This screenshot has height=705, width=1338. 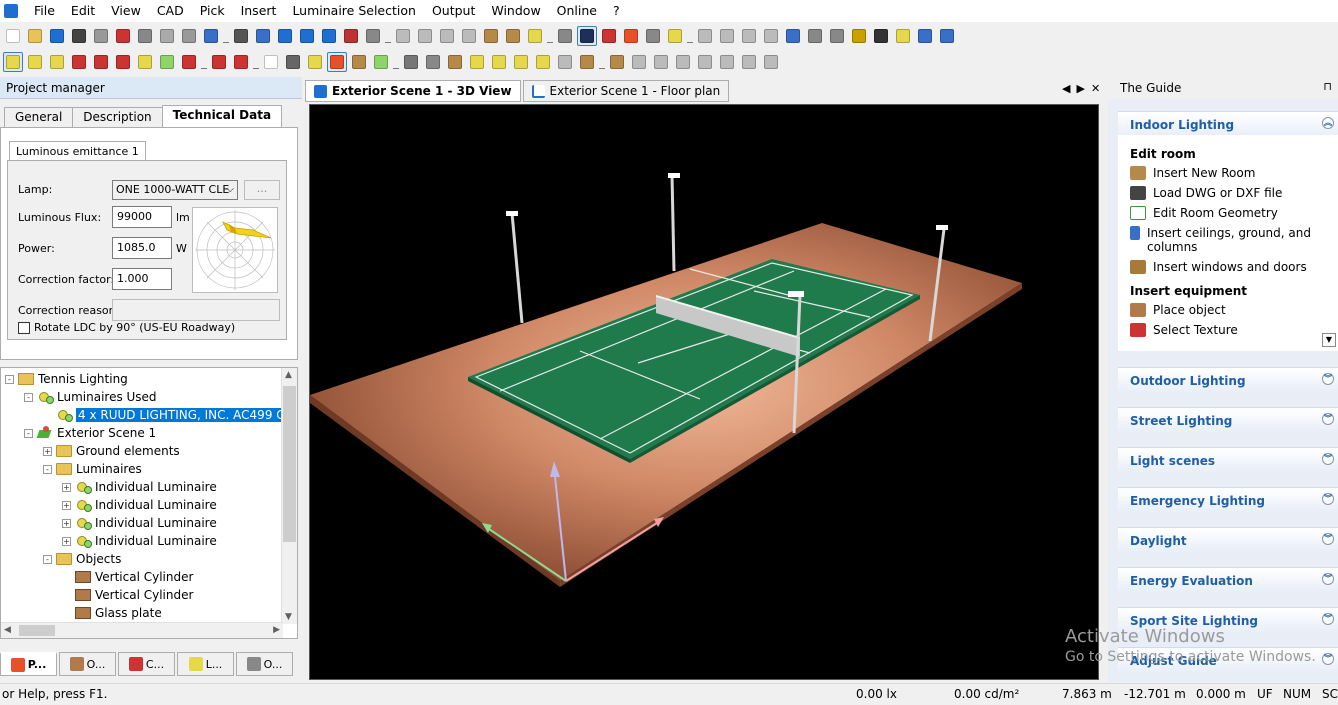 What do you see at coordinates (1228, 660) in the screenshot?
I see `guide-section-adjust-guide: Adjust Guide ︾` at bounding box center [1228, 660].